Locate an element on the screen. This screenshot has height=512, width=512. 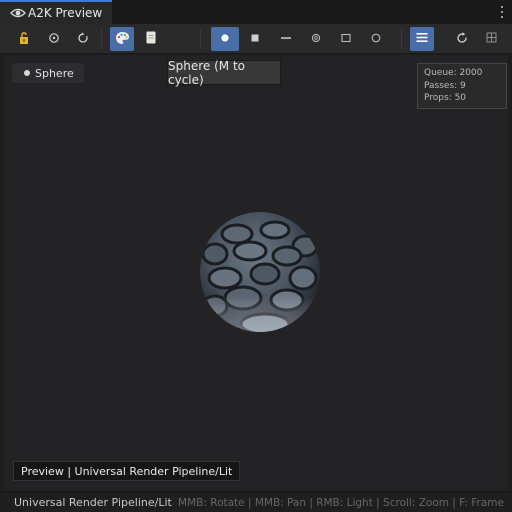
grid-button is located at coordinates (491, 39).